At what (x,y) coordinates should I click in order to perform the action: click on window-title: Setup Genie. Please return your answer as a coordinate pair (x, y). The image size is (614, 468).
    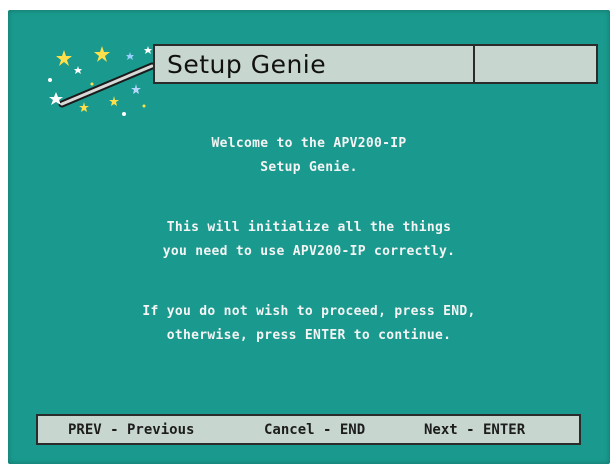
    Looking at the image, I should click on (247, 64).